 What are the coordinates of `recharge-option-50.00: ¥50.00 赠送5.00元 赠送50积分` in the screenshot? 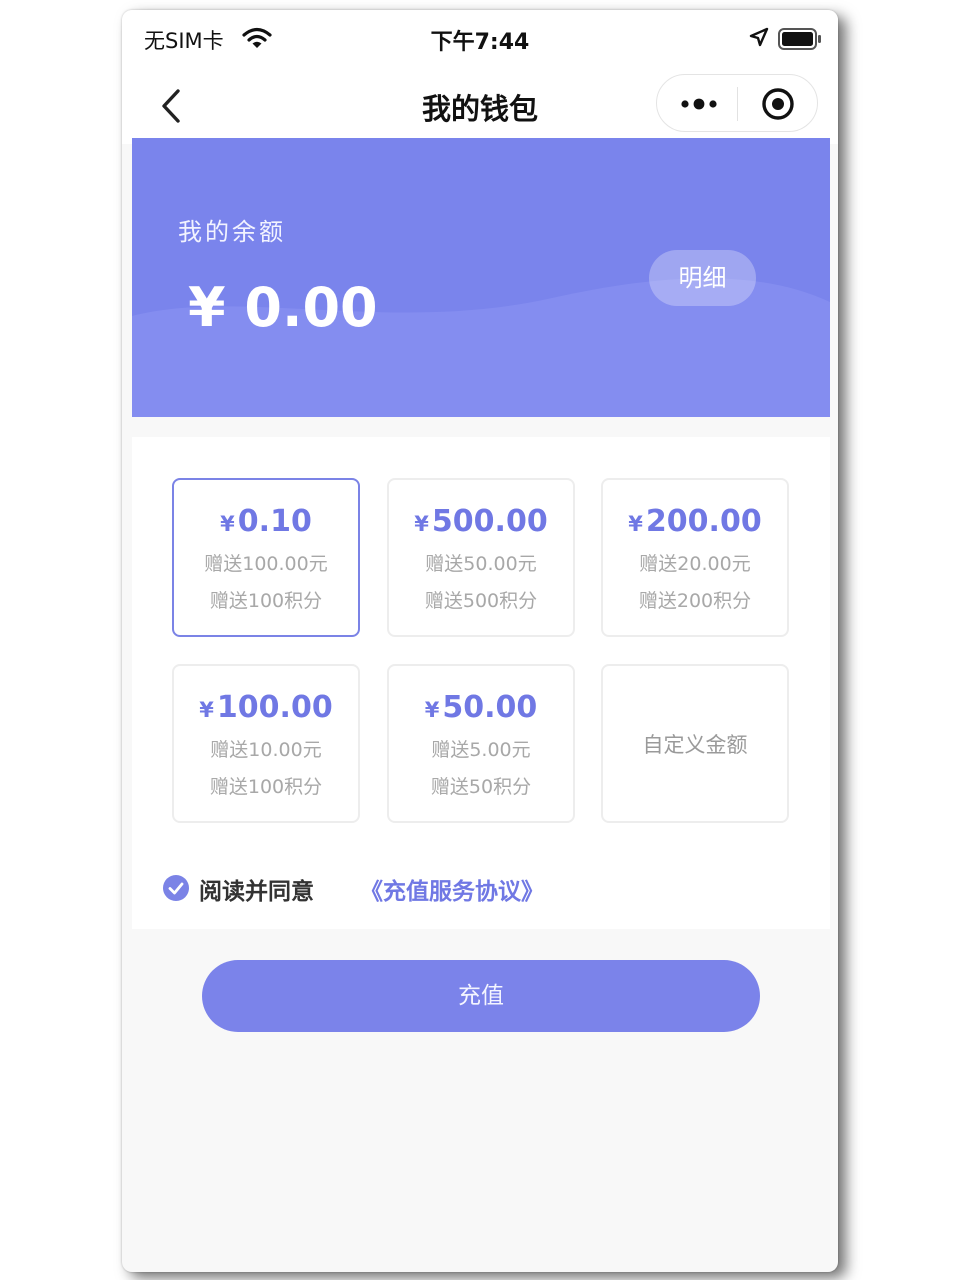 It's located at (481, 743).